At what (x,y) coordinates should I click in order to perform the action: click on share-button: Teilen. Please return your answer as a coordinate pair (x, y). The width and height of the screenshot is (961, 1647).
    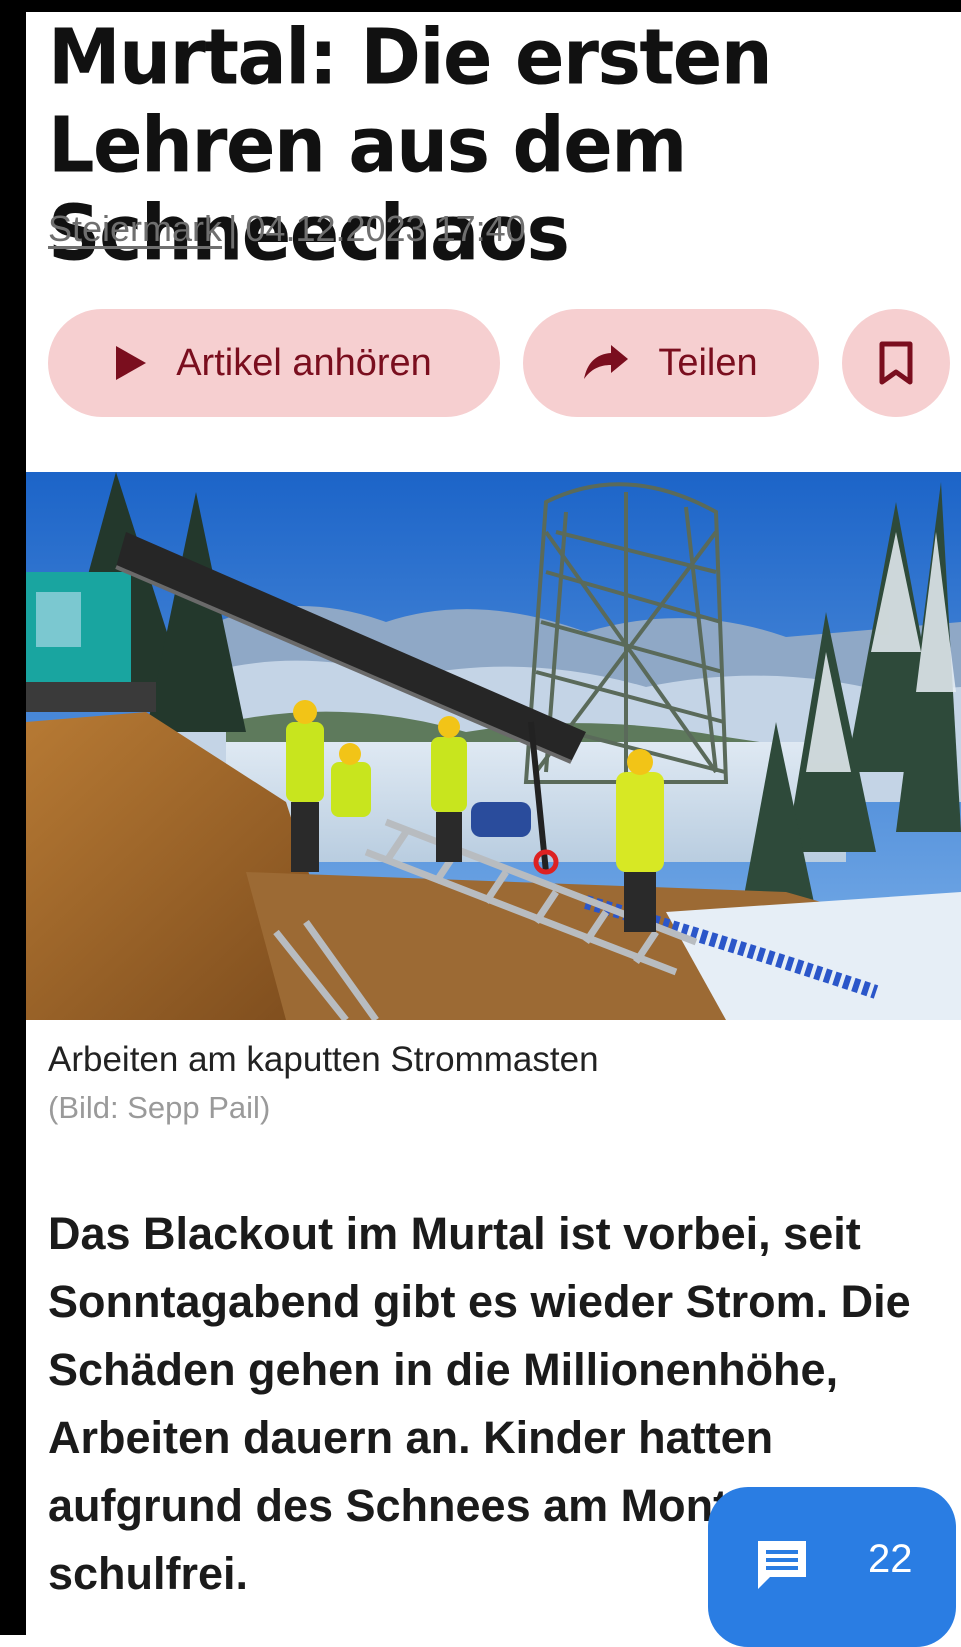
    Looking at the image, I should click on (671, 363).